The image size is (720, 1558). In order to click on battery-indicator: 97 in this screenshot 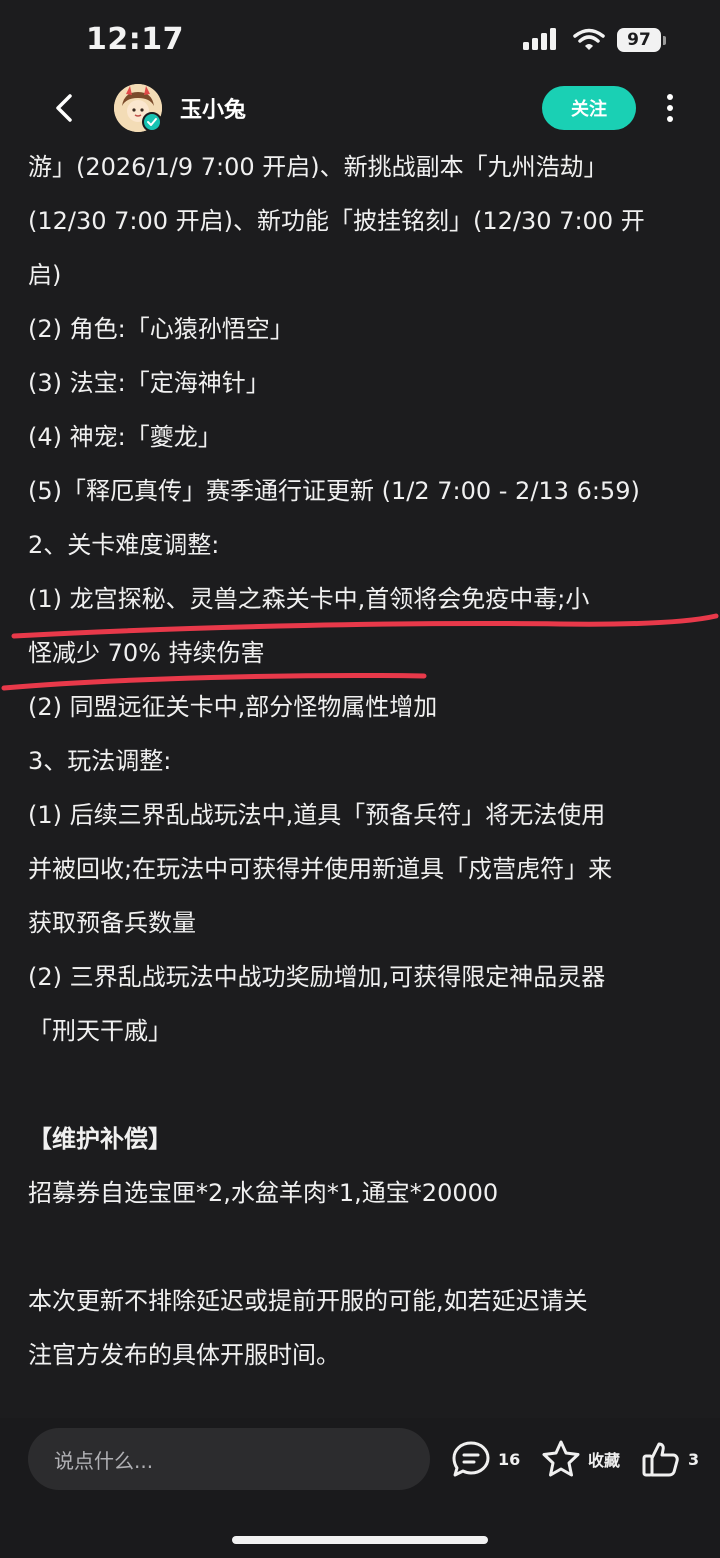, I will do `click(641, 40)`.